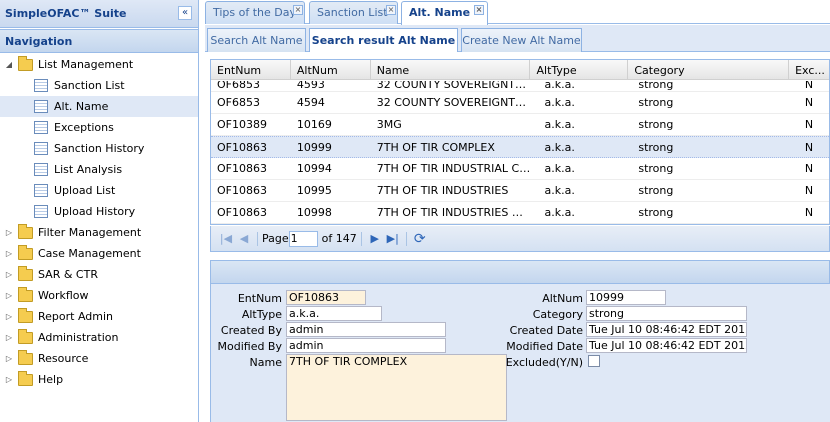 Image resolution: width=830 pixels, height=422 pixels. What do you see at coordinates (562, 298) in the screenshot?
I see `altnum-label: AltNum` at bounding box center [562, 298].